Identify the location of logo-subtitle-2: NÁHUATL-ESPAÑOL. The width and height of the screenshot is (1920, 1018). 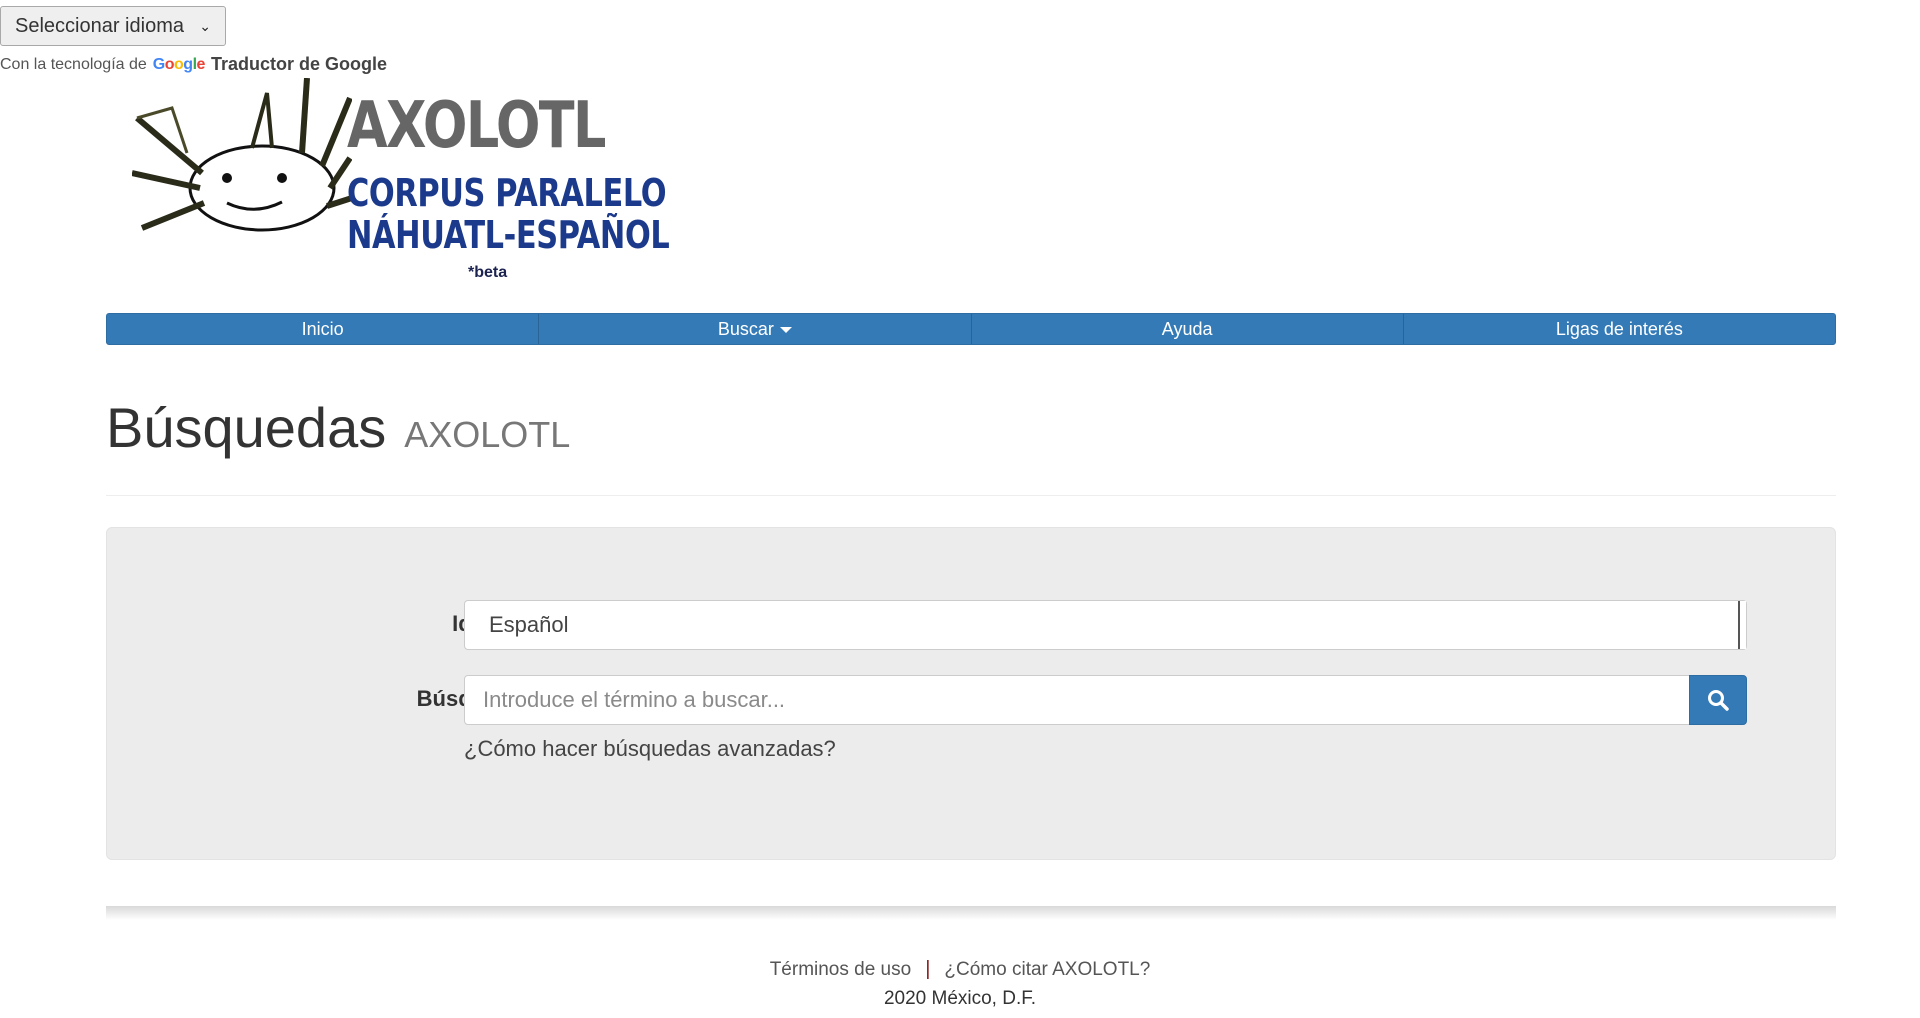
(508, 235).